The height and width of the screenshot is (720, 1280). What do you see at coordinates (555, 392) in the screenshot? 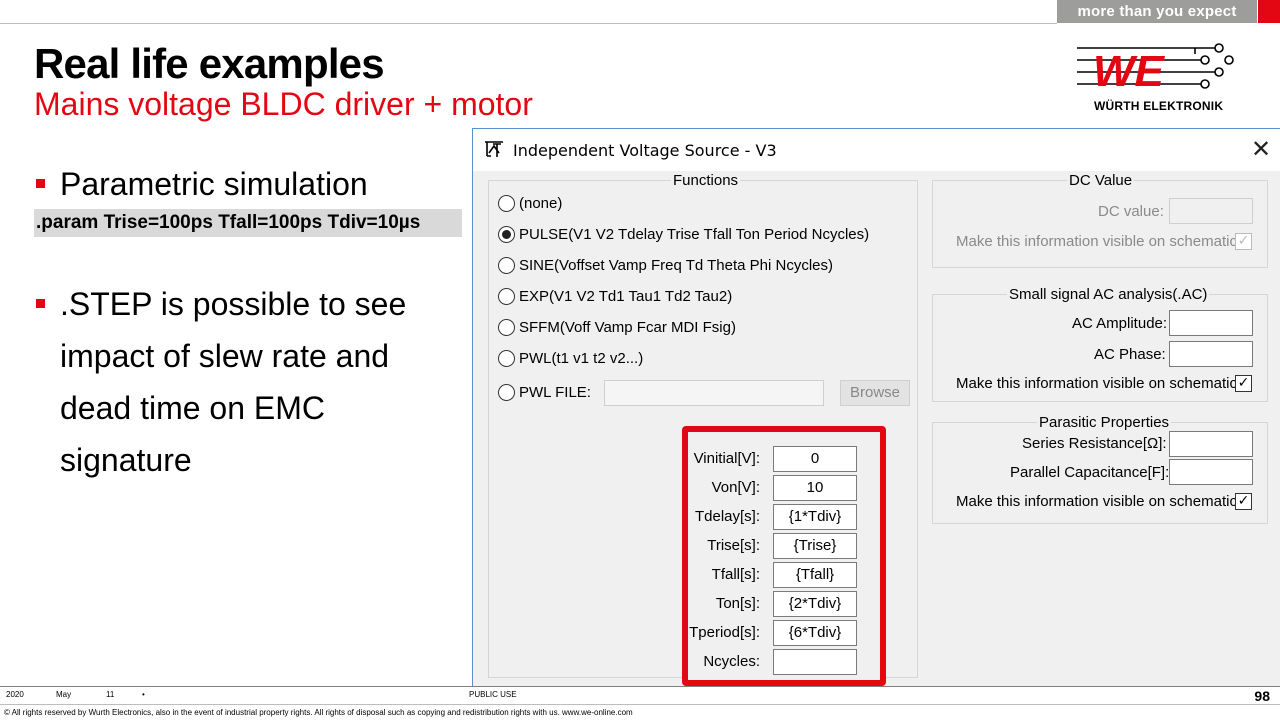
I see `radio-label: PWL FILE:` at bounding box center [555, 392].